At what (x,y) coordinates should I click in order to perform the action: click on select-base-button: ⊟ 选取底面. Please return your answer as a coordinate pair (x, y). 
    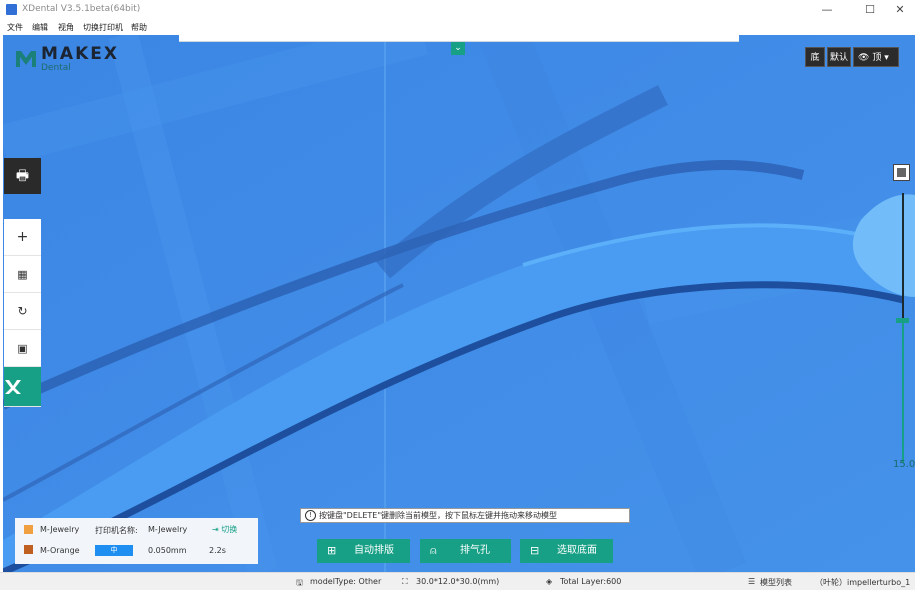
    Looking at the image, I should click on (566, 551).